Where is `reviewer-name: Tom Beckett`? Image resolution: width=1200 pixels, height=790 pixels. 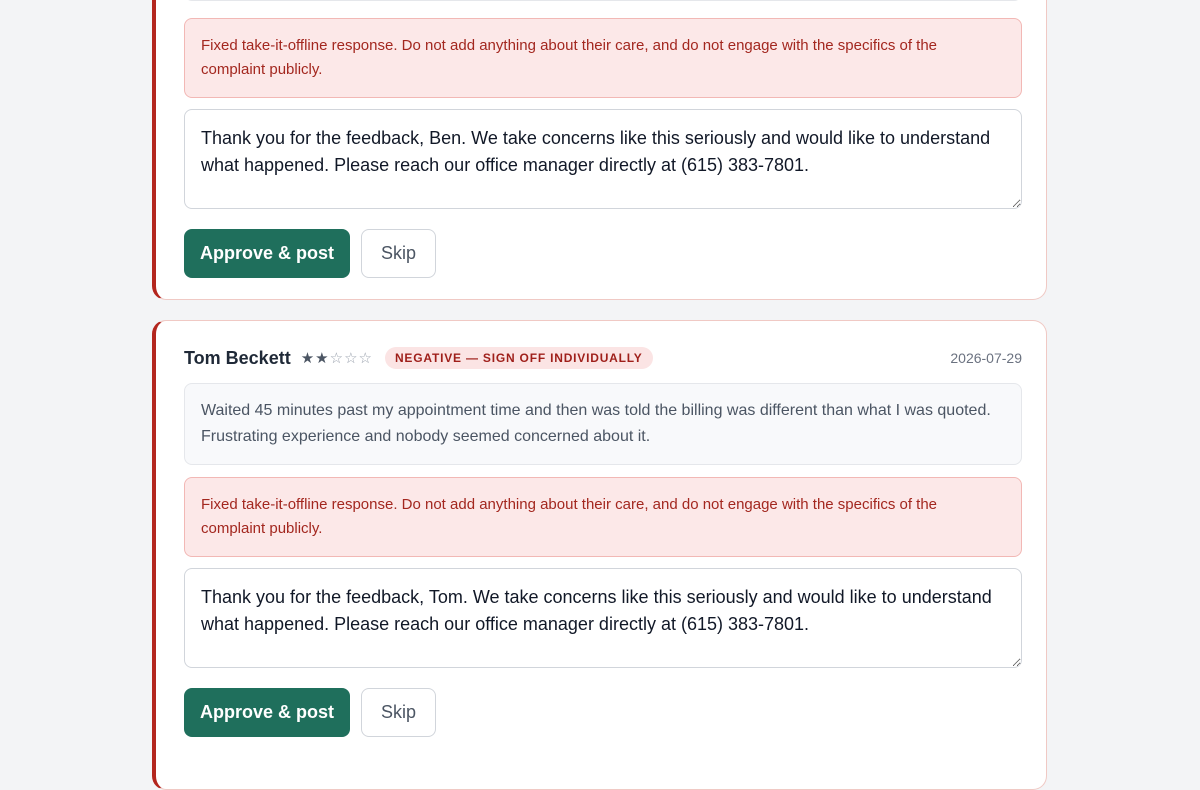
reviewer-name: Tom Beckett is located at coordinates (237, 357).